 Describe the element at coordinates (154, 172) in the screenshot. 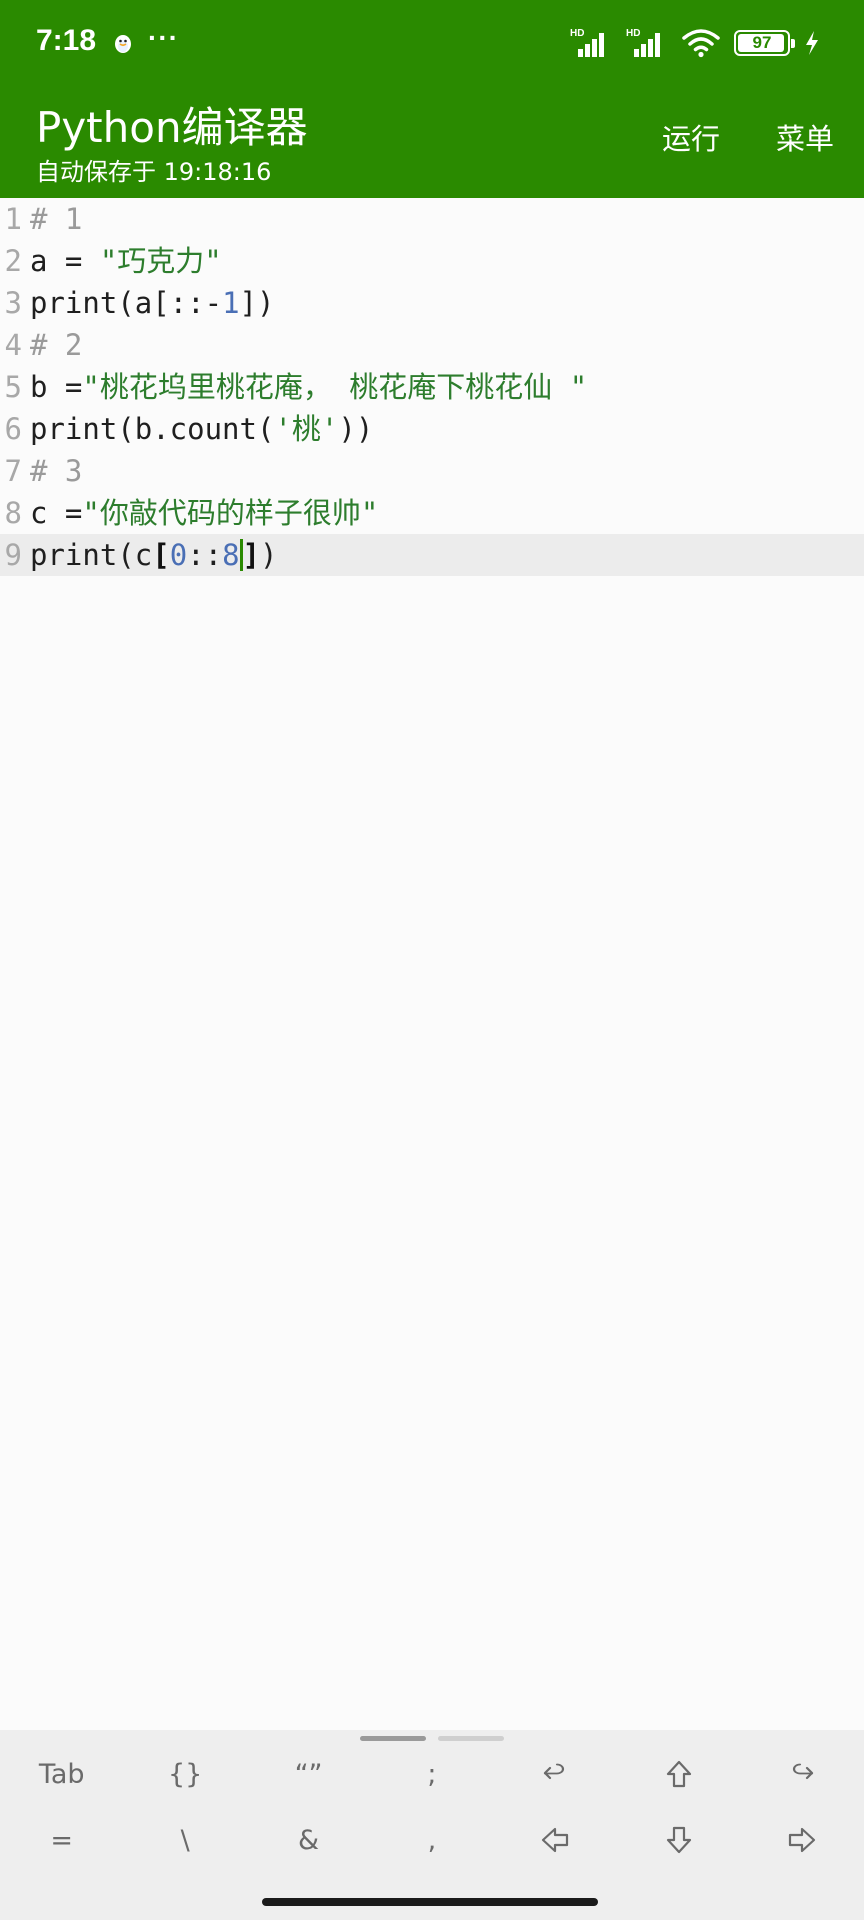

I see `autosave-status: 自动保存于 19:18:16` at that location.